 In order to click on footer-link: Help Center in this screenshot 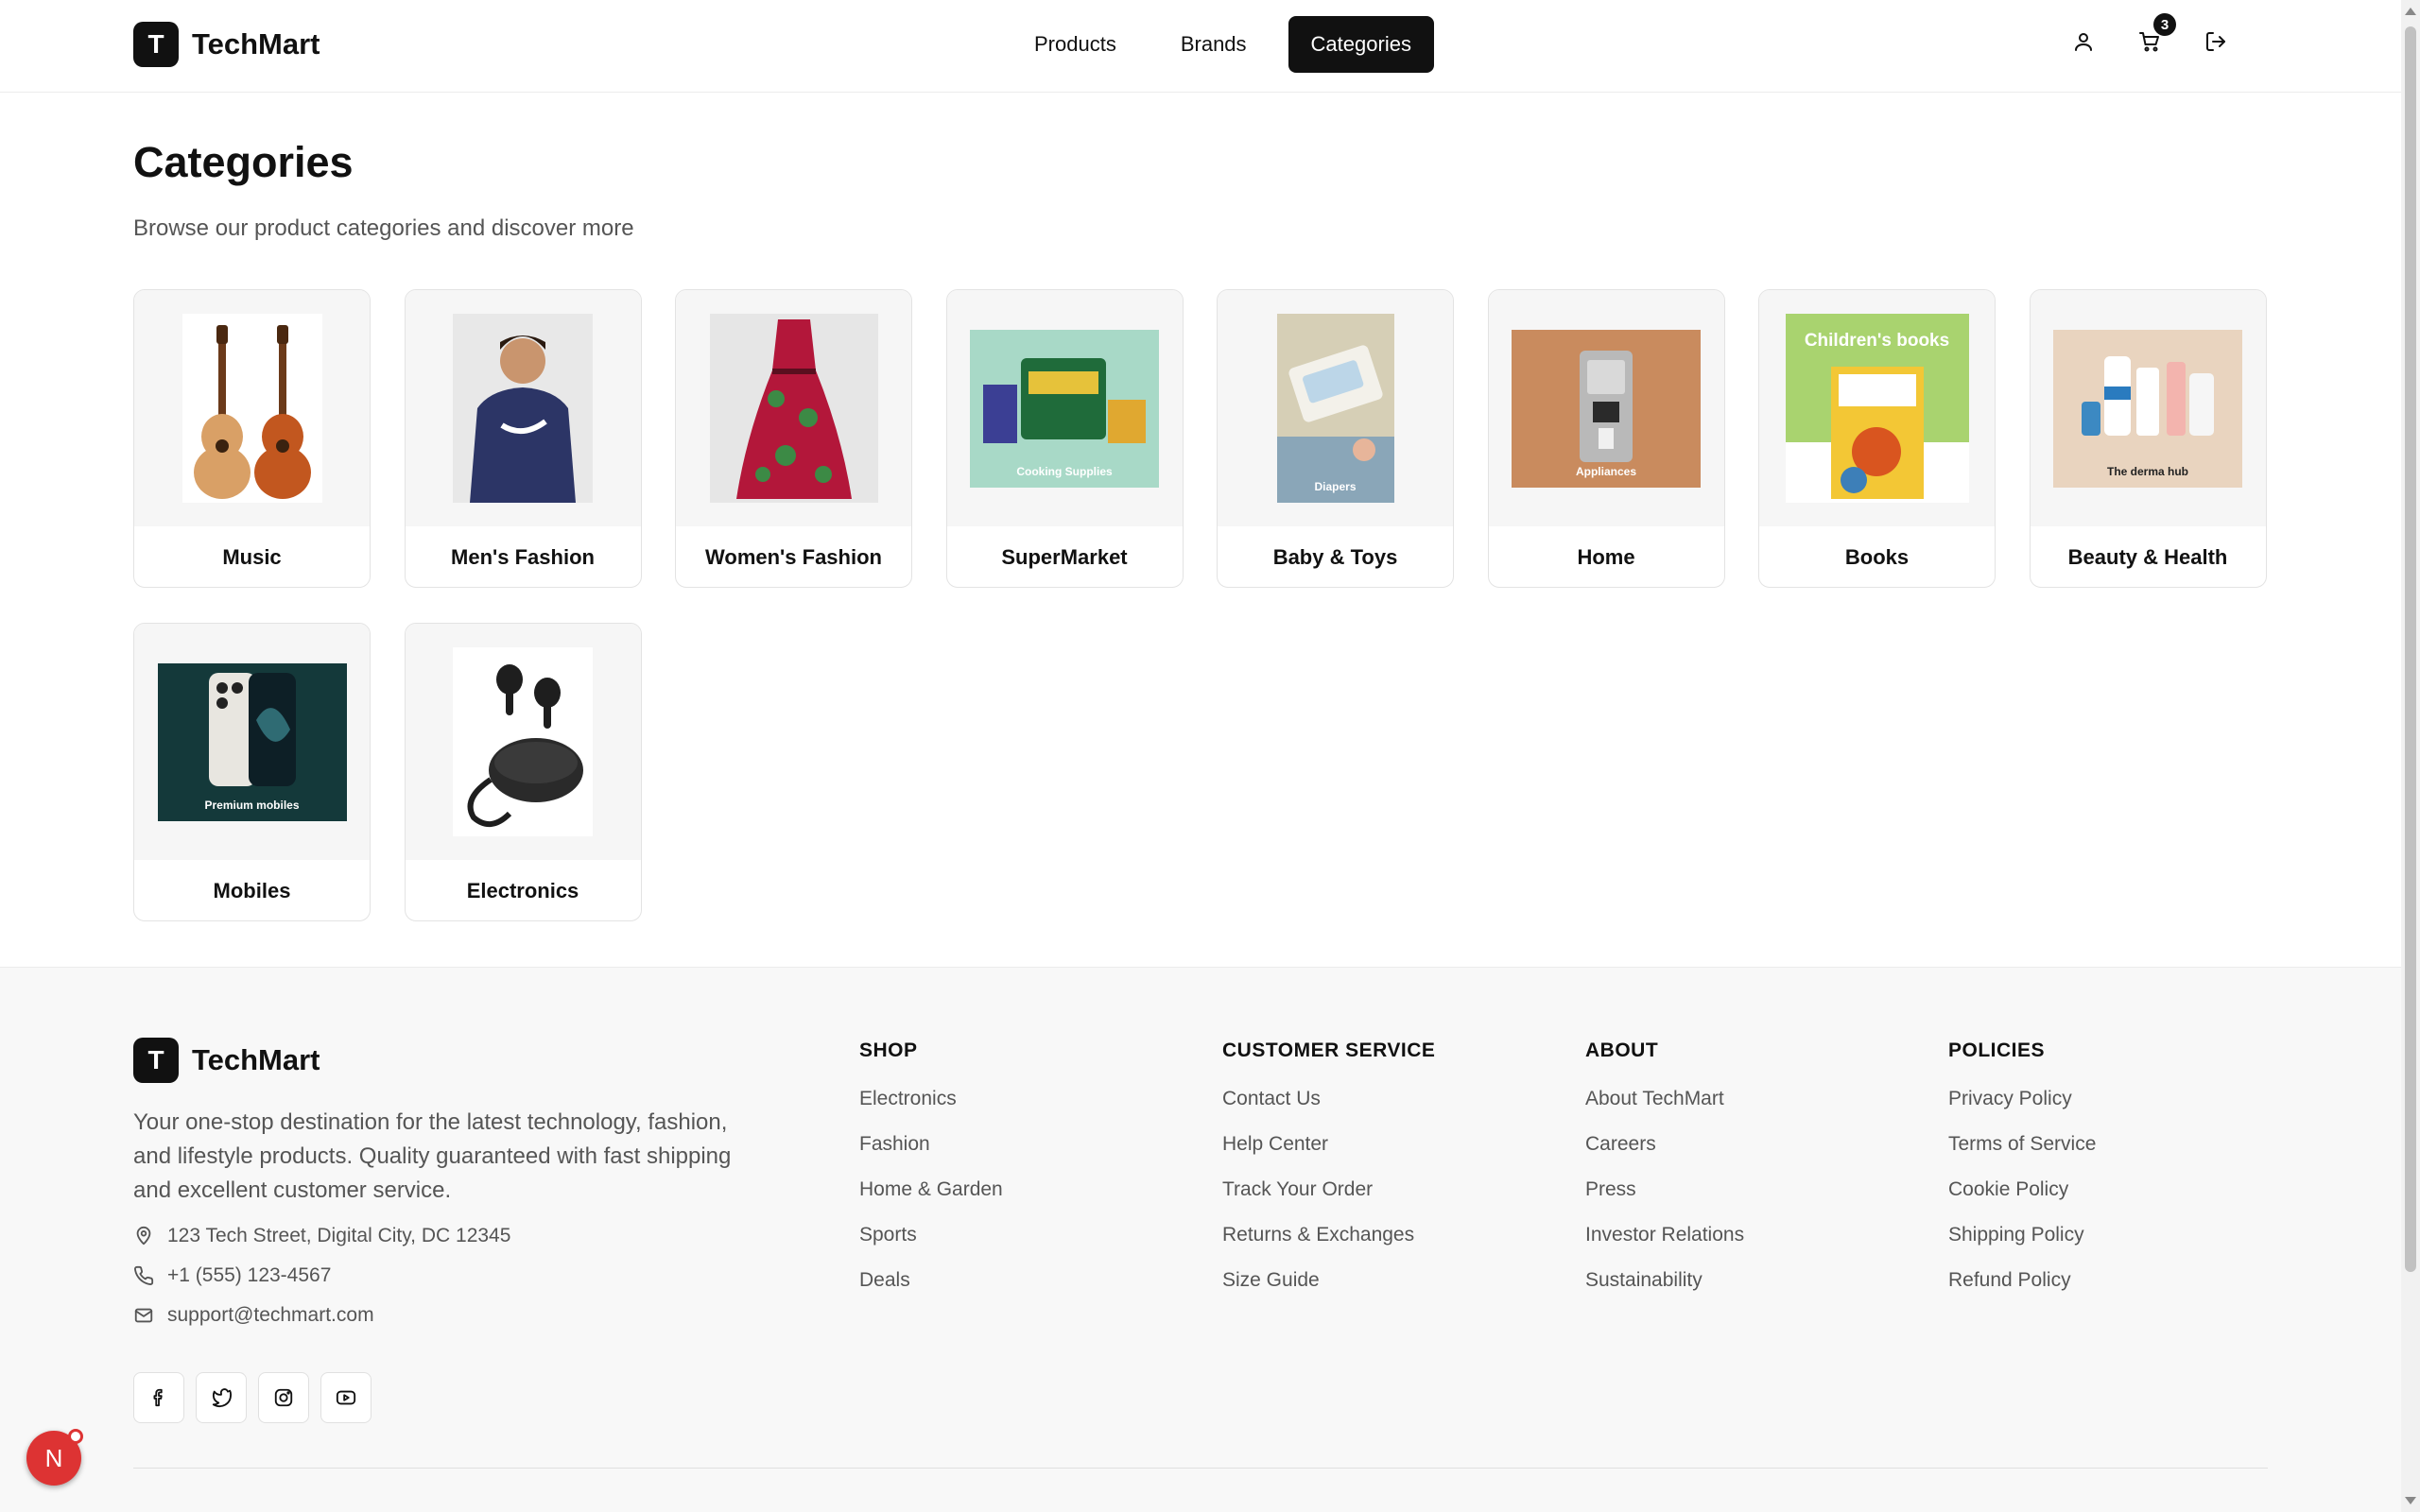, I will do `click(1328, 1154)`.